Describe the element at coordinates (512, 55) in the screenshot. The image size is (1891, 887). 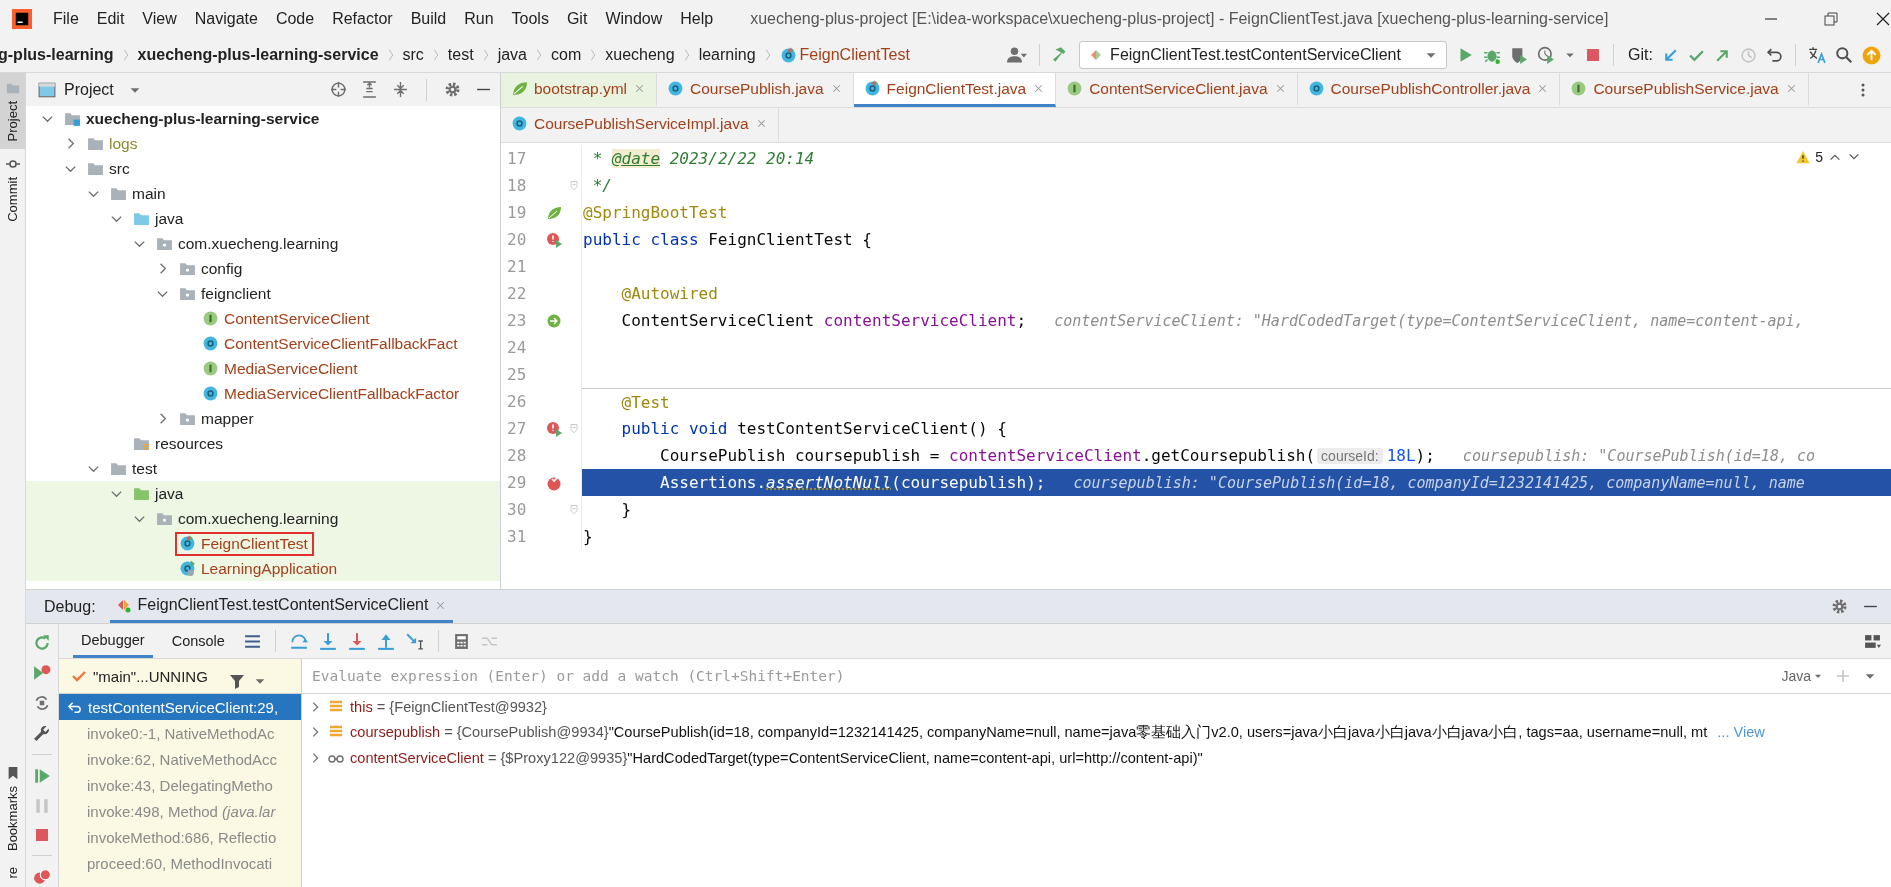
I see `breadcrumb-item: java` at that location.